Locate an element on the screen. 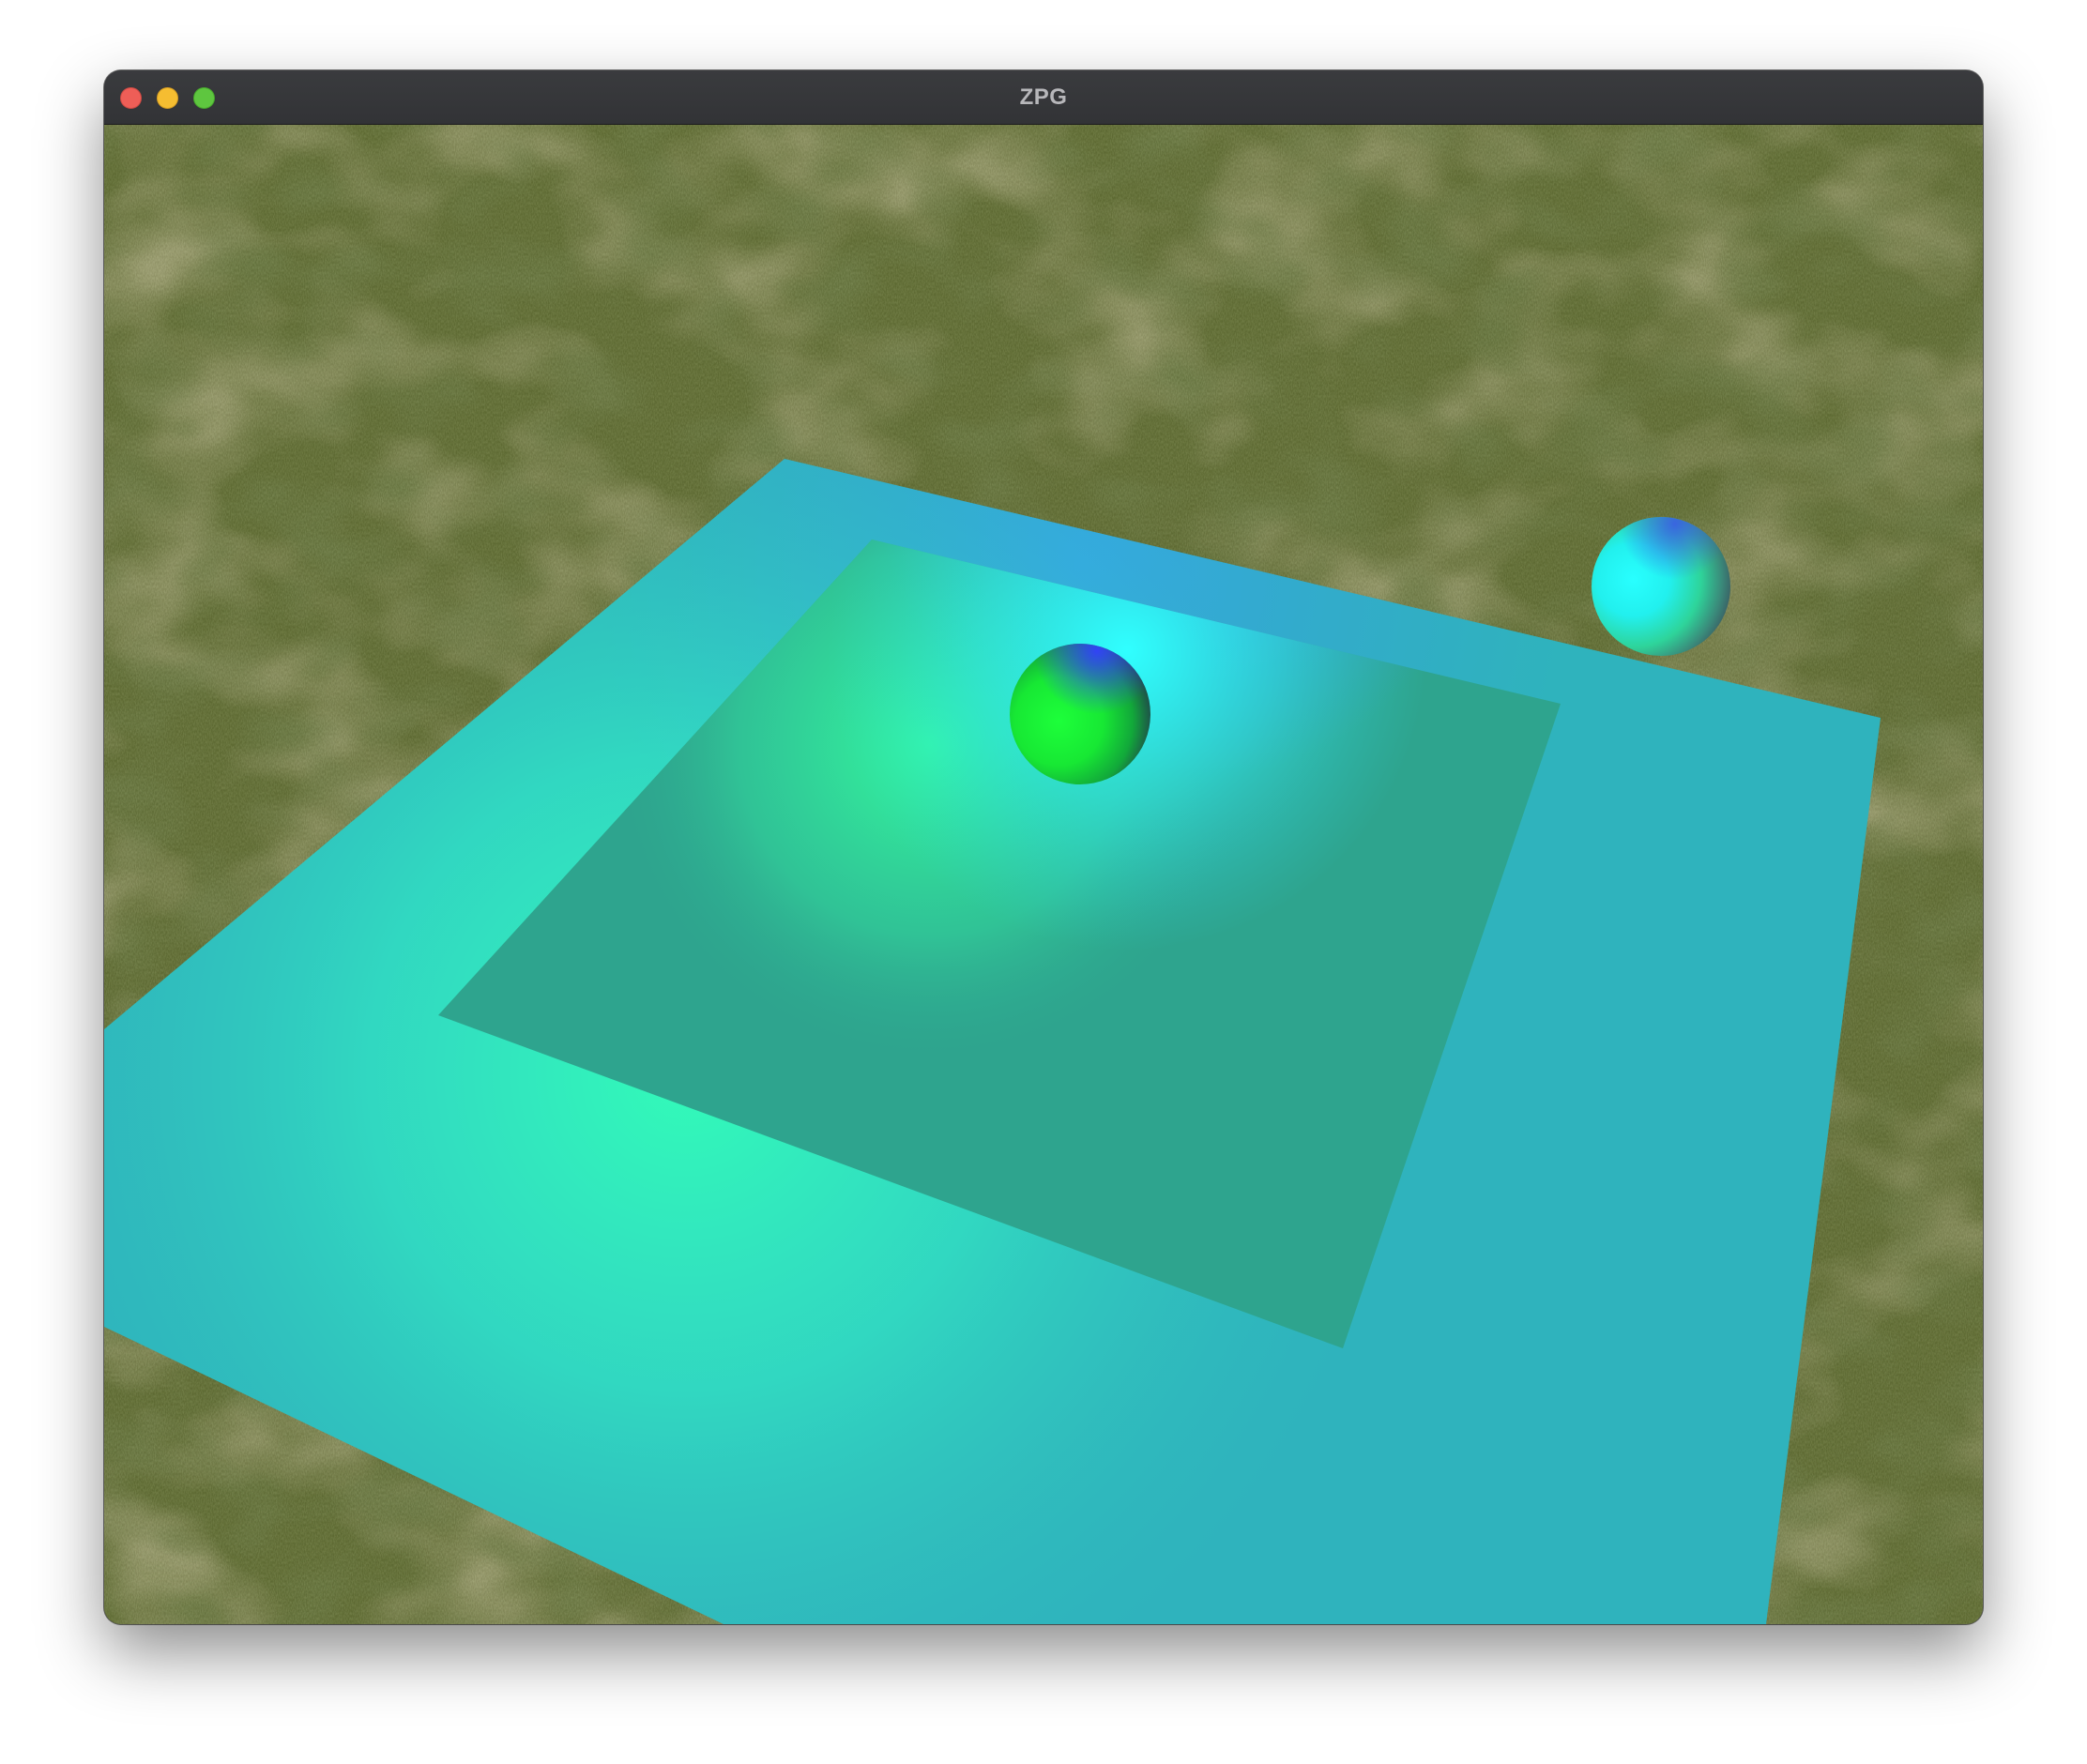 The image size is (2087, 1764). cyan-sphere is located at coordinates (1661, 586).